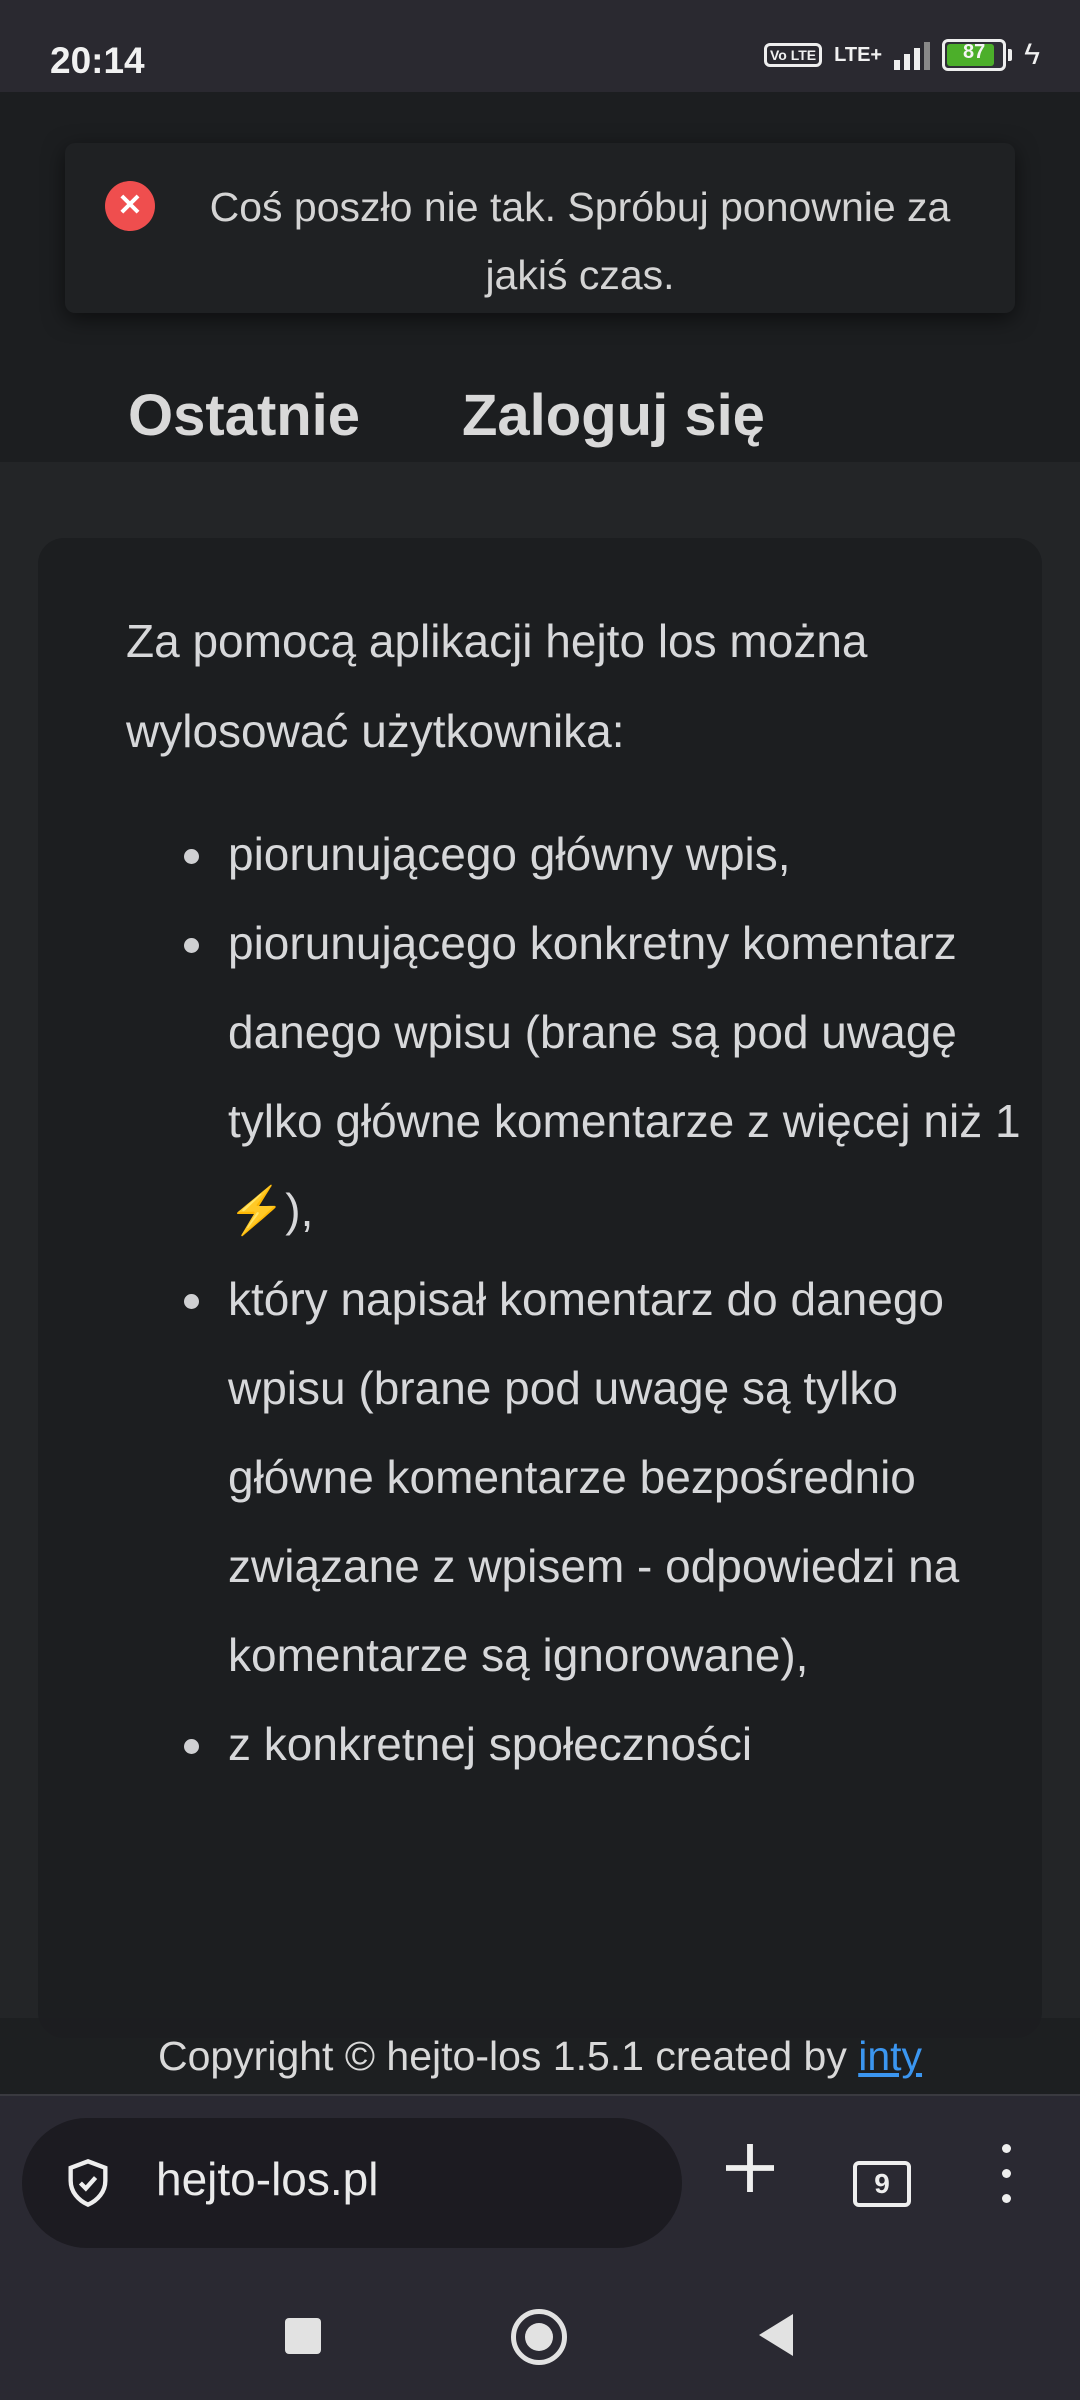 This screenshot has height=2400, width=1080. What do you see at coordinates (912, 55) in the screenshot?
I see `signal-icon` at bounding box center [912, 55].